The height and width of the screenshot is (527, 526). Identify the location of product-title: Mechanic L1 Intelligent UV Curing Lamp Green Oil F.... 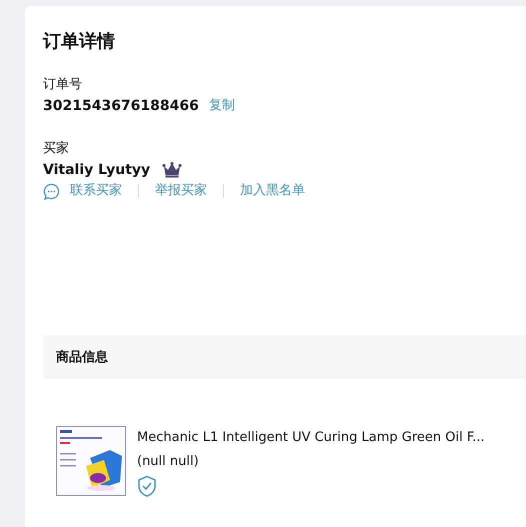
(311, 438).